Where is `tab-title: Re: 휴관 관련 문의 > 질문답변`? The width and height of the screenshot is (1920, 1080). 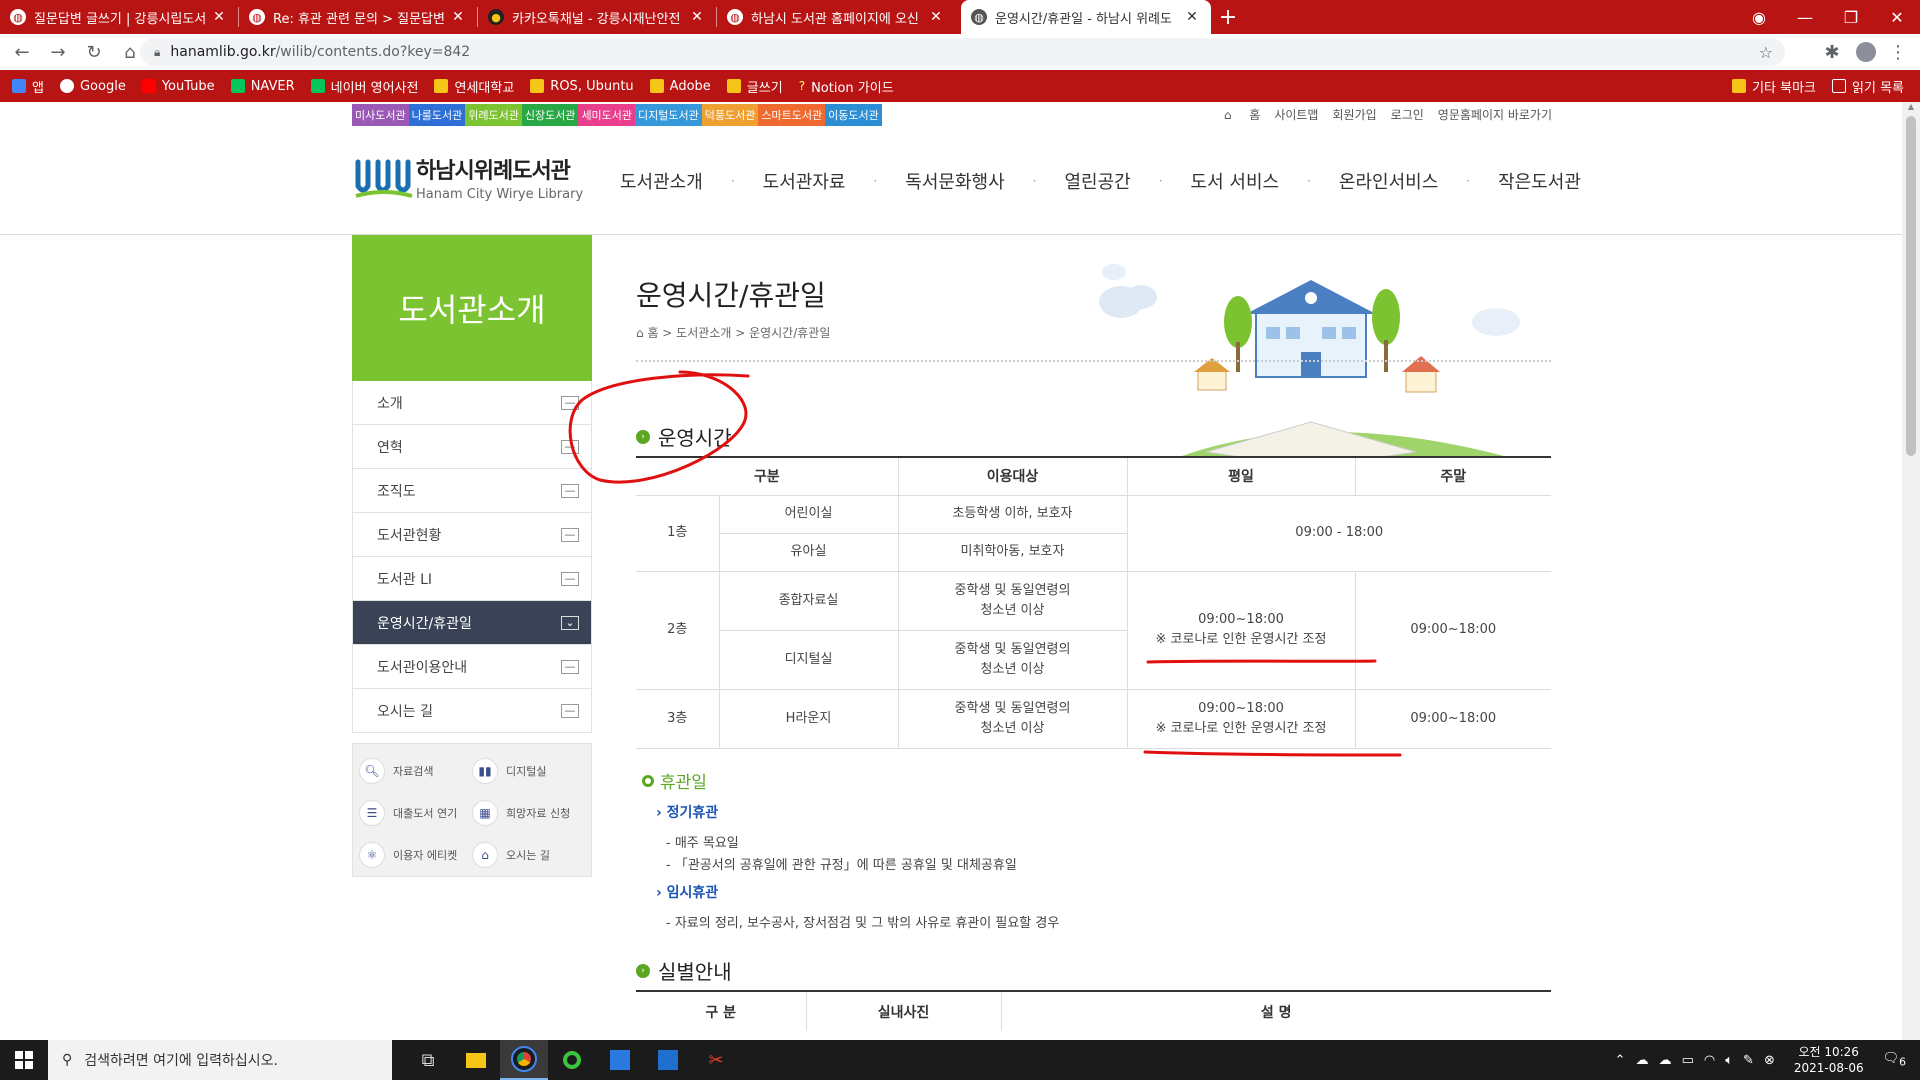
tab-title: Re: 휴관 관련 문의 > 질문답변 is located at coordinates (359, 19).